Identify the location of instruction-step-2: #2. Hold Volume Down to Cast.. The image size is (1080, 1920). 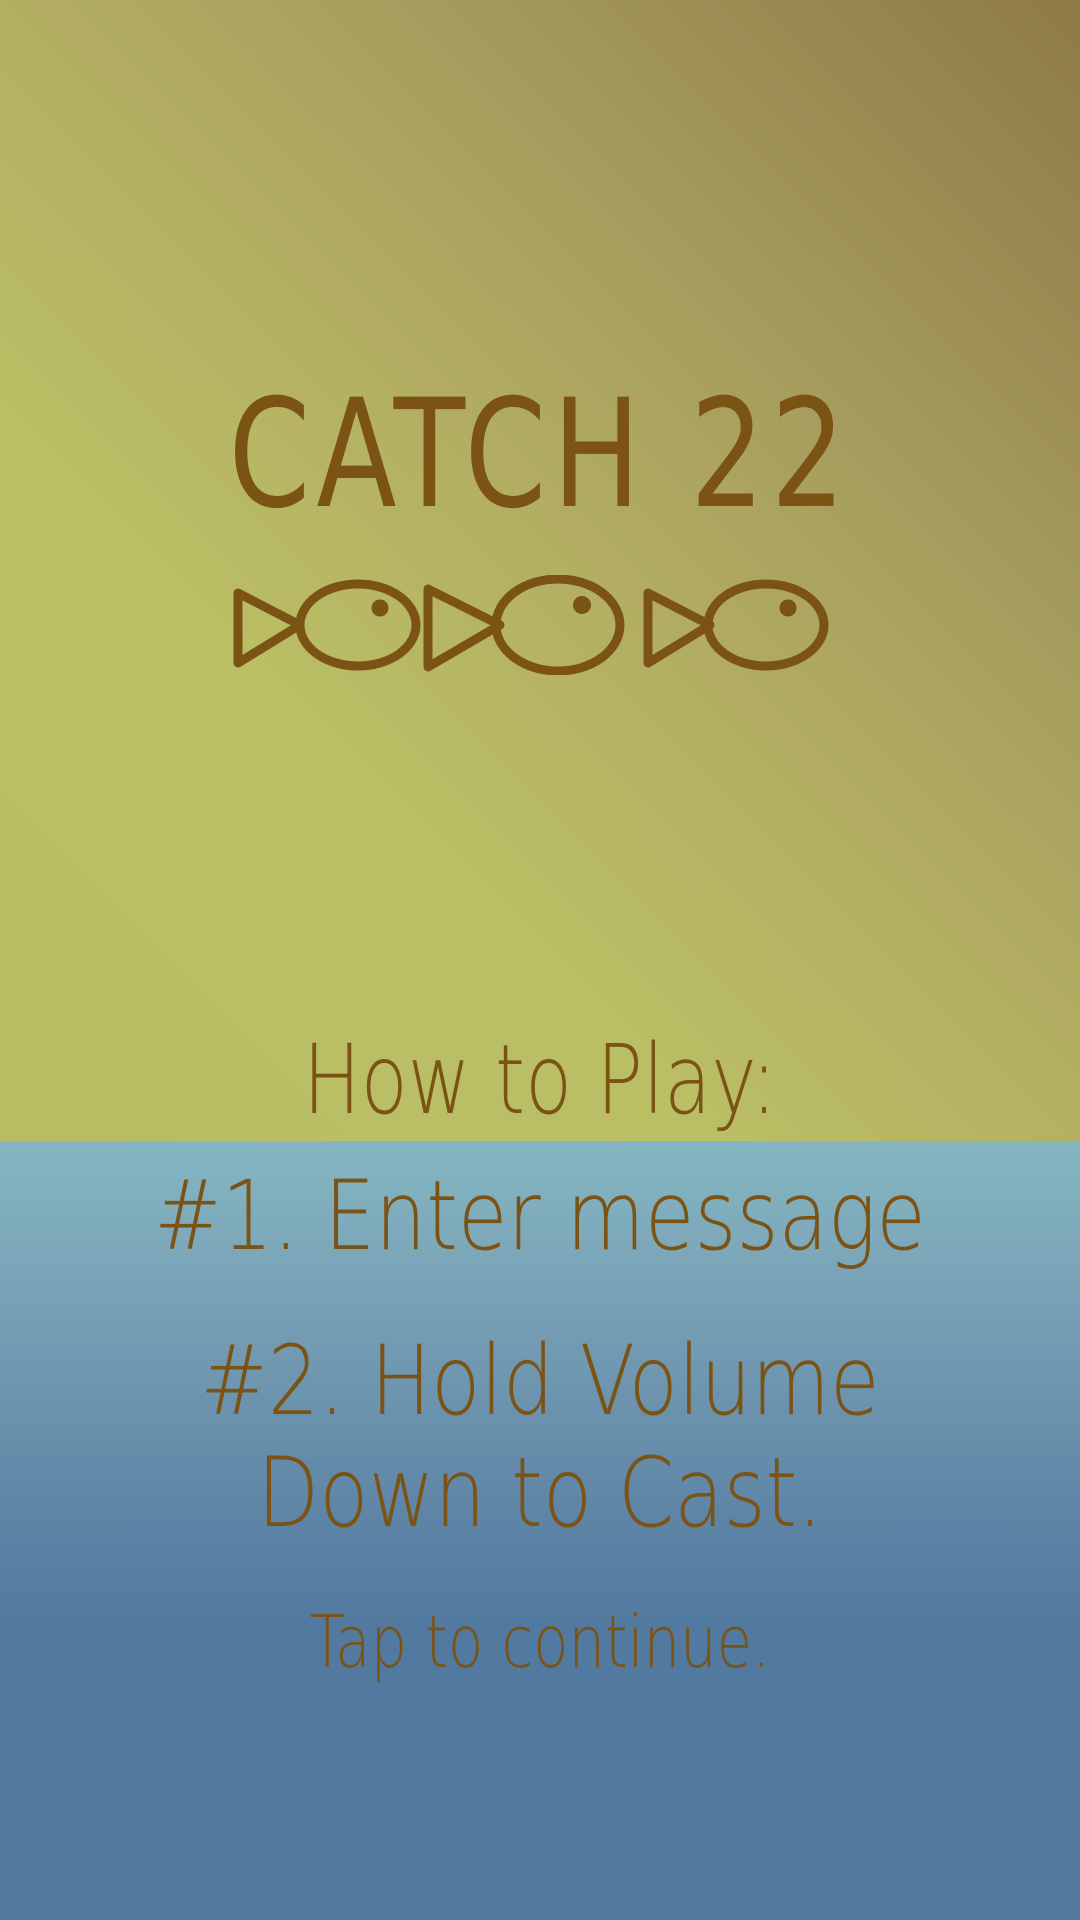
(540, 1437).